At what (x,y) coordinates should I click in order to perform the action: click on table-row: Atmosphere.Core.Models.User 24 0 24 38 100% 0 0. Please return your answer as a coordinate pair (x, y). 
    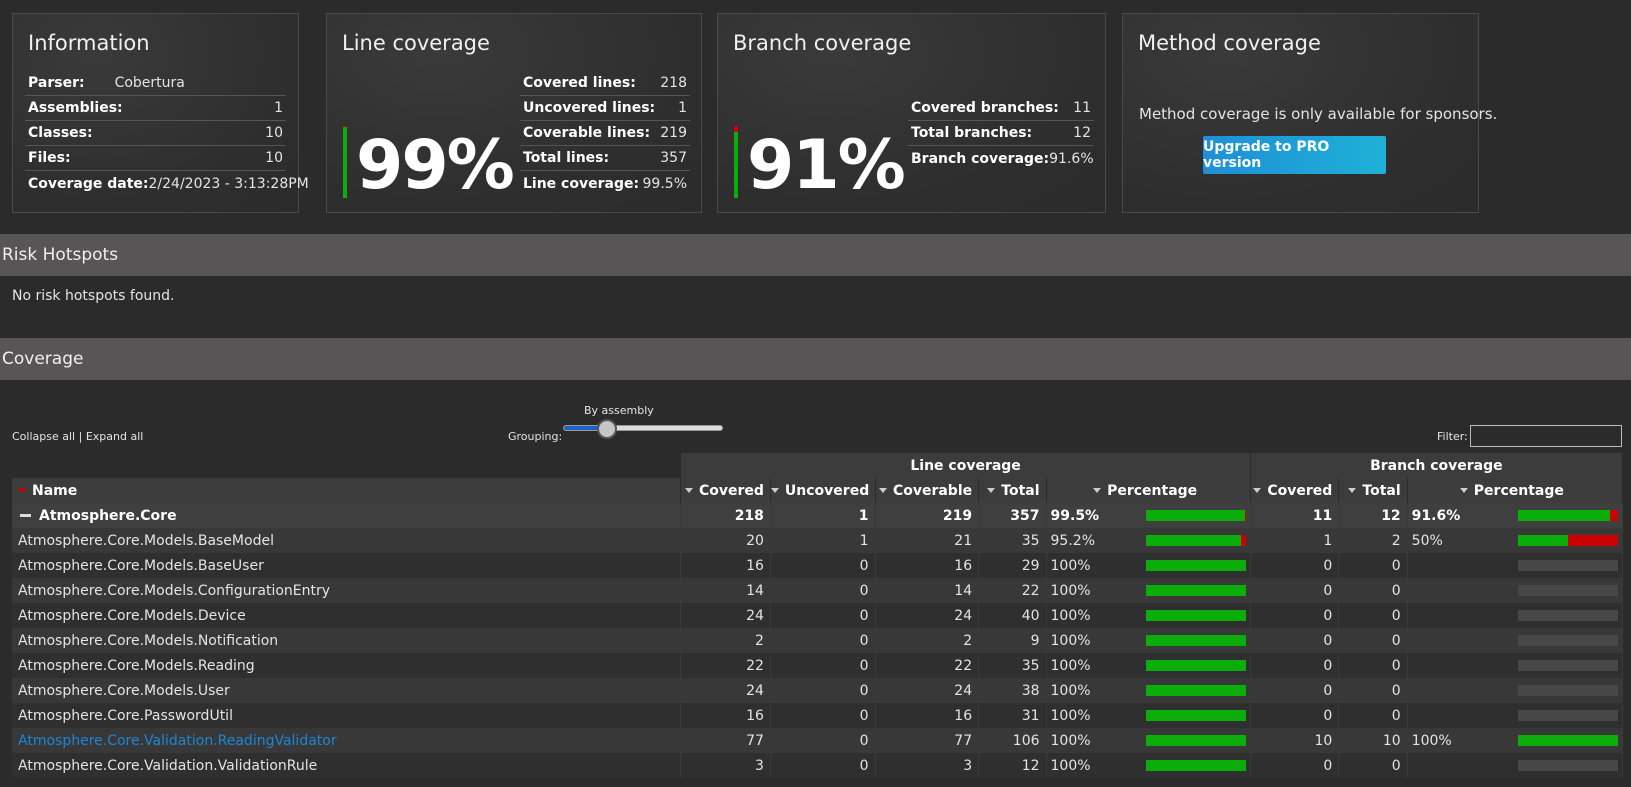
    Looking at the image, I should click on (818, 690).